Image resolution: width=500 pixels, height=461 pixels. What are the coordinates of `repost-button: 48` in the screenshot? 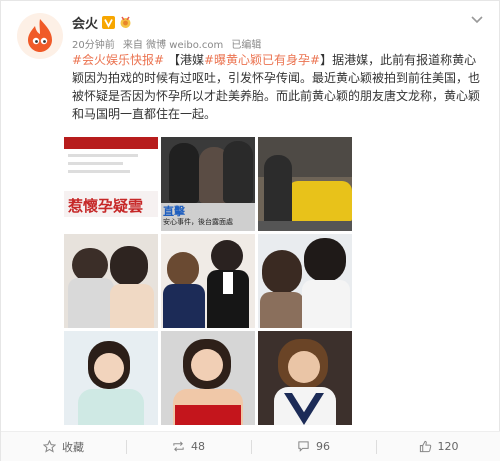 It's located at (188, 446).